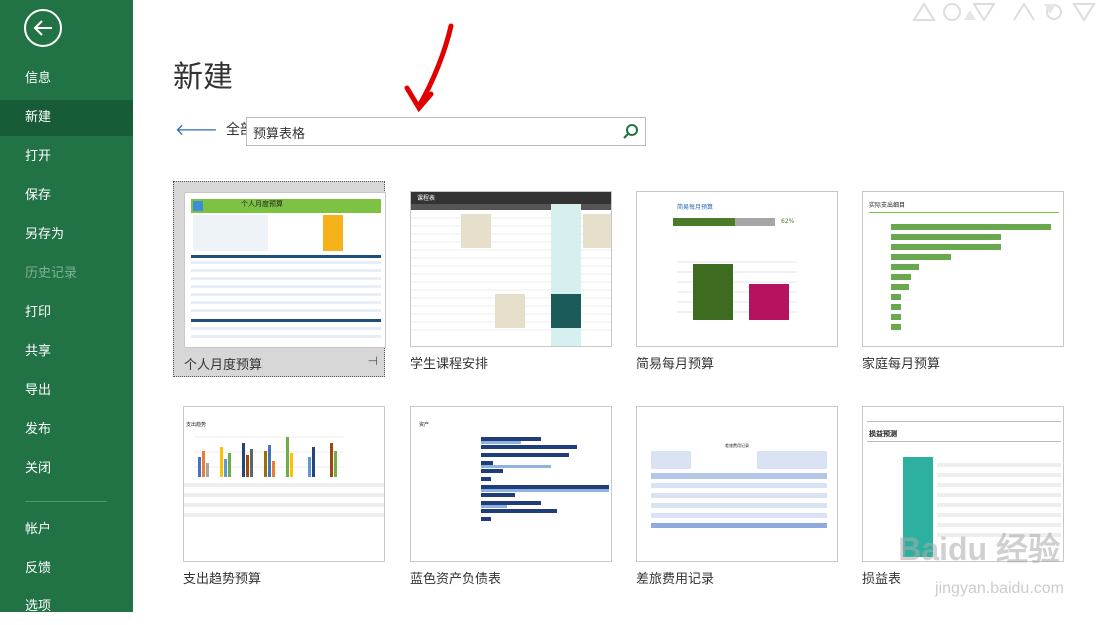 The height and width of the screenshot is (625, 1104). Describe the element at coordinates (901, 364) in the screenshot. I see `template-label: 家庭每月预算` at that location.